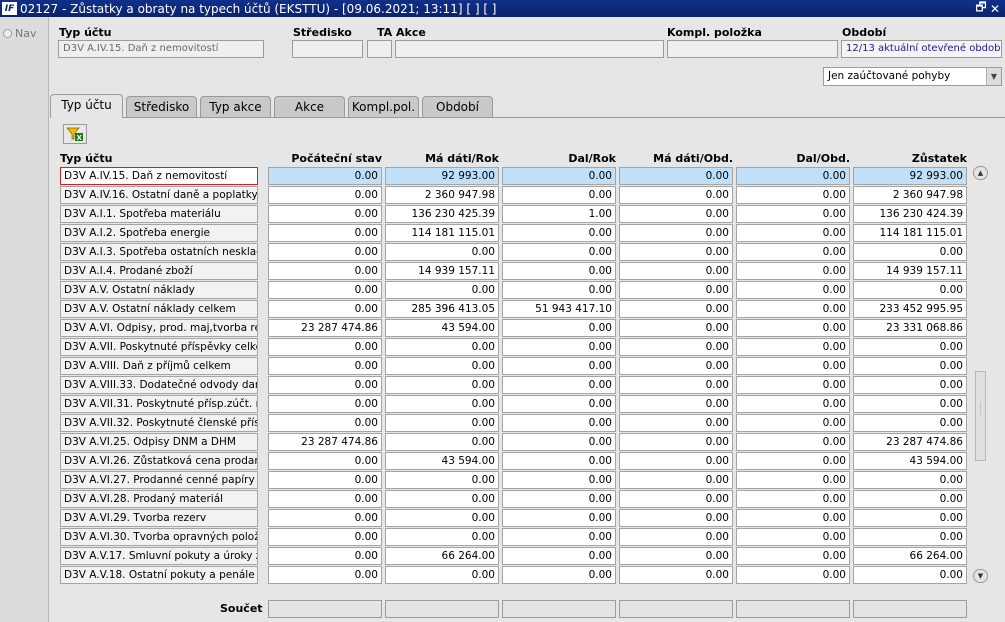 The image size is (1005, 622). Describe the element at coordinates (25, 33) in the screenshot. I see `nav-toggle: Nav` at that location.